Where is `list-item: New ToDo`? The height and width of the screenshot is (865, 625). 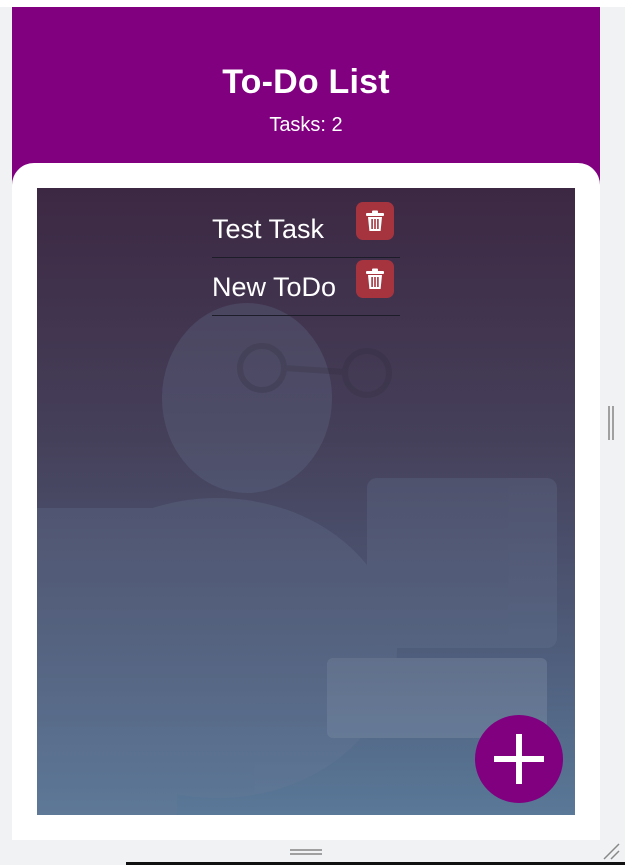
list-item: New ToDo is located at coordinates (306, 287).